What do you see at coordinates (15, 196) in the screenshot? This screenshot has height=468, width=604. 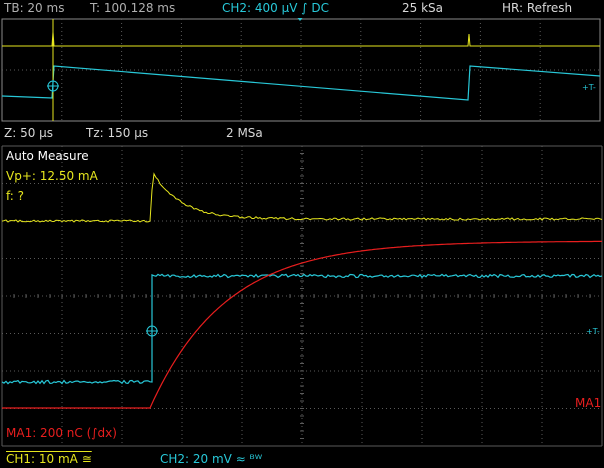 I see `frequency-measurement: f: ?` at bounding box center [15, 196].